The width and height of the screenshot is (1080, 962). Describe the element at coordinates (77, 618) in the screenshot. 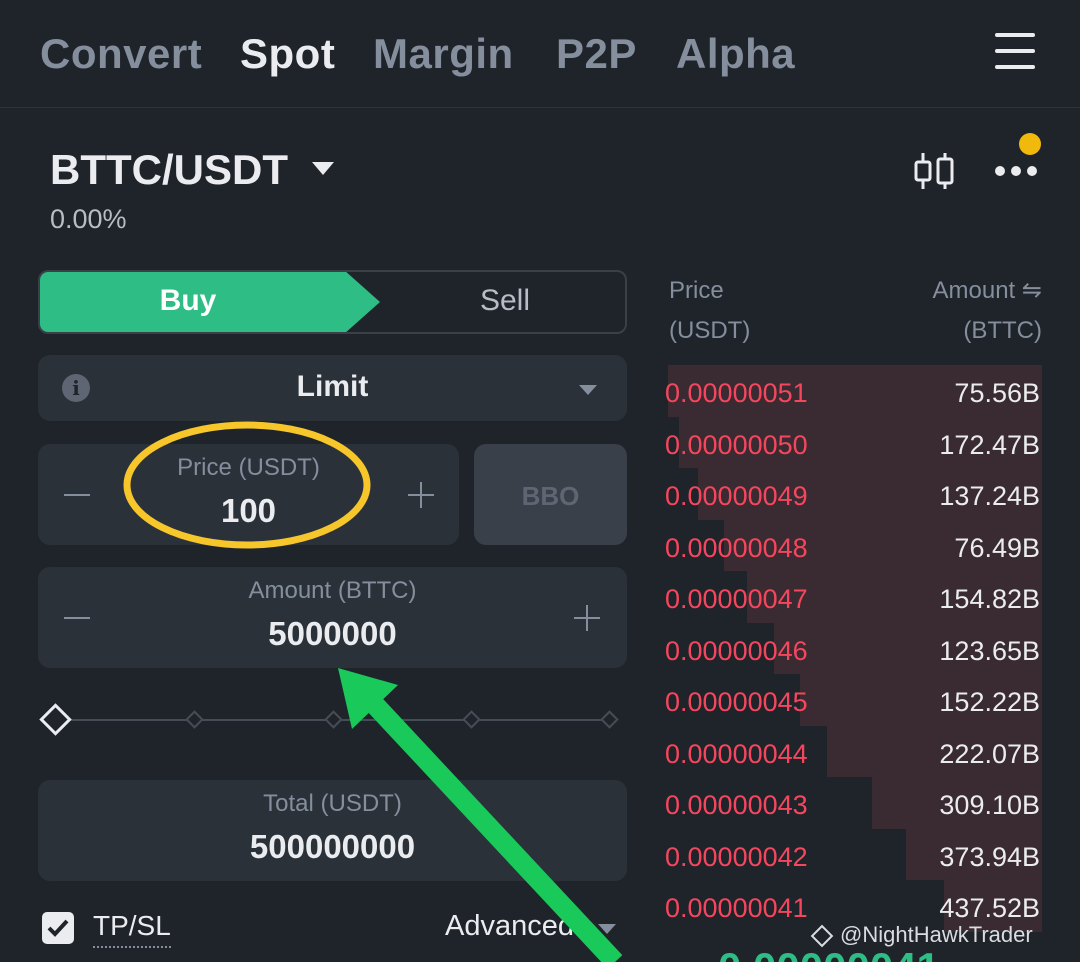

I see `amount-decrement-button` at that location.